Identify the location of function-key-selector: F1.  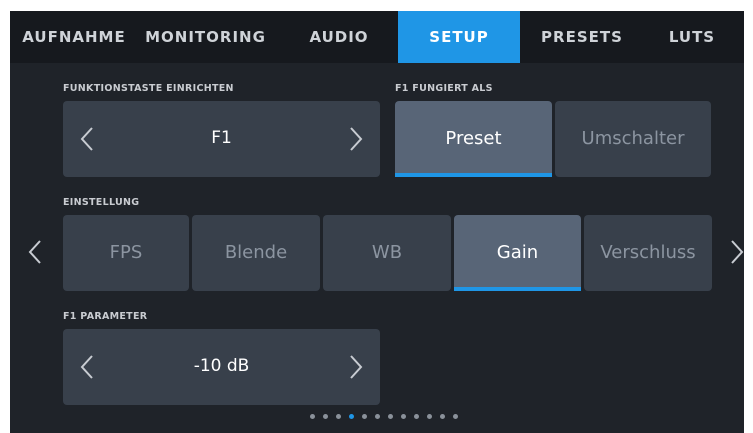
(221, 139).